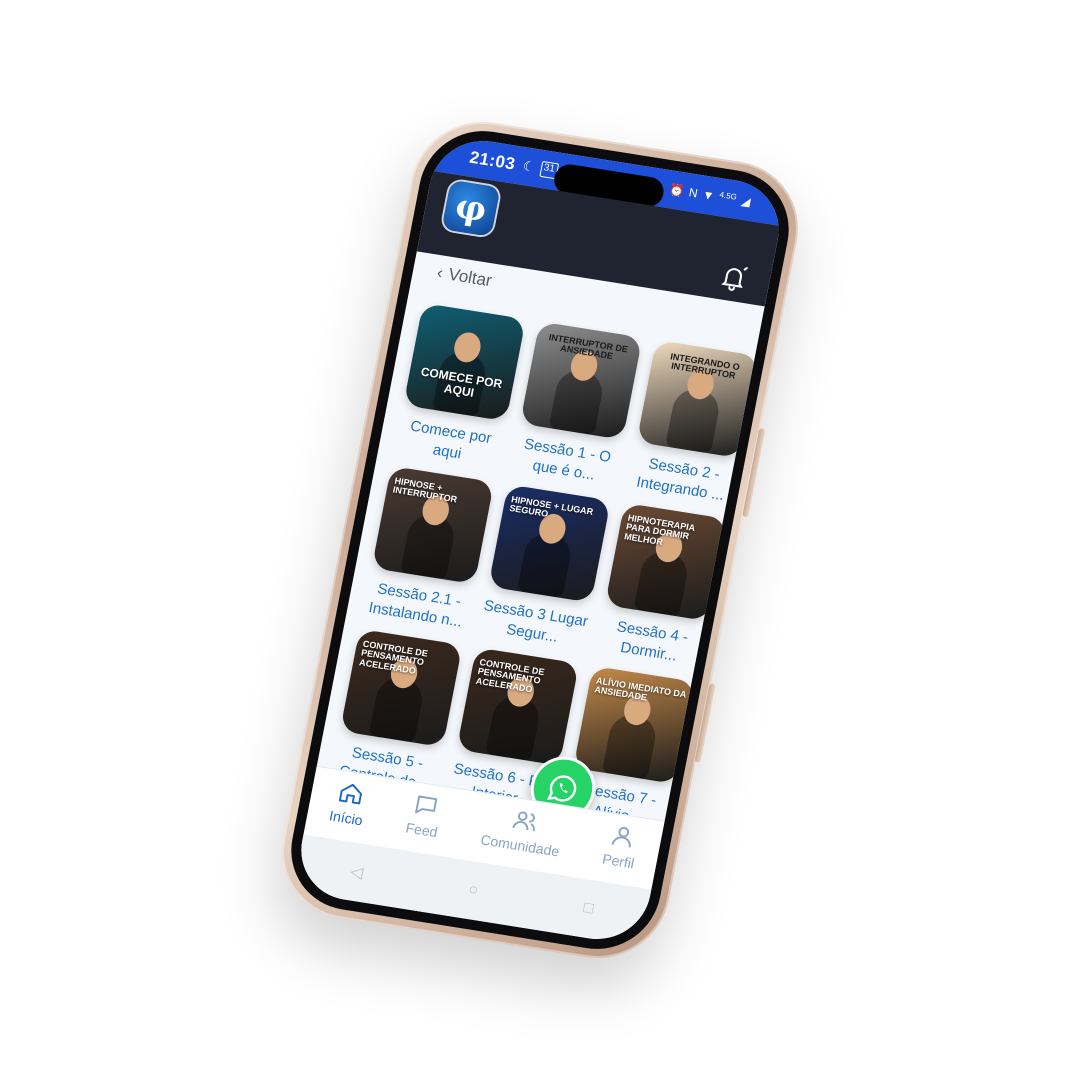 Image resolution: width=1080 pixels, height=1080 pixels. I want to click on app-logo: φ, so click(471, 208).